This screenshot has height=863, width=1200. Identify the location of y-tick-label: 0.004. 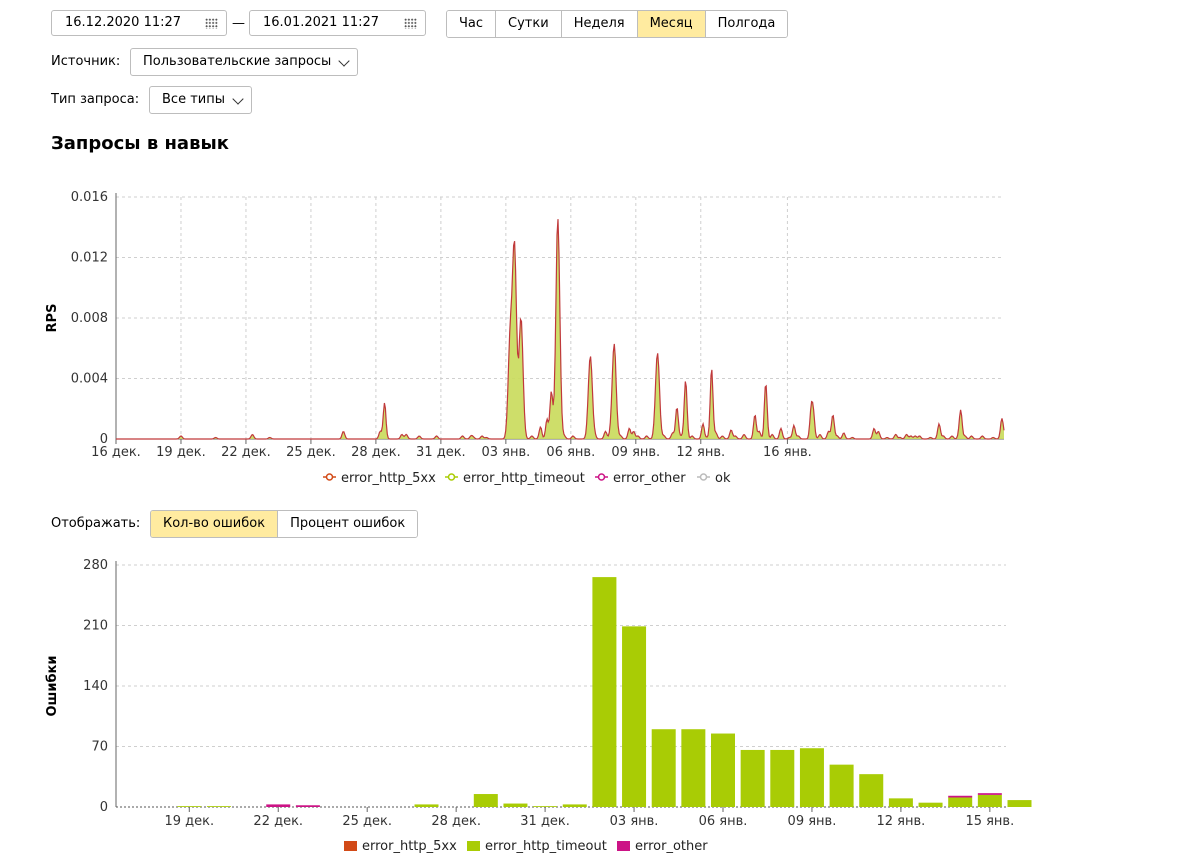
(89, 379).